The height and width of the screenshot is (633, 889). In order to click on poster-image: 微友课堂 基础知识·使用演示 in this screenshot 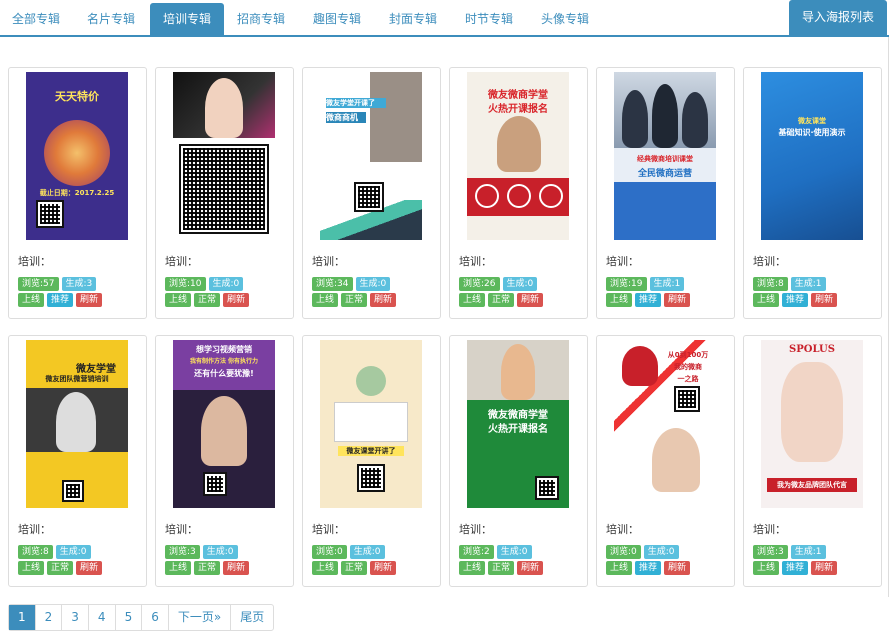, I will do `click(812, 156)`.